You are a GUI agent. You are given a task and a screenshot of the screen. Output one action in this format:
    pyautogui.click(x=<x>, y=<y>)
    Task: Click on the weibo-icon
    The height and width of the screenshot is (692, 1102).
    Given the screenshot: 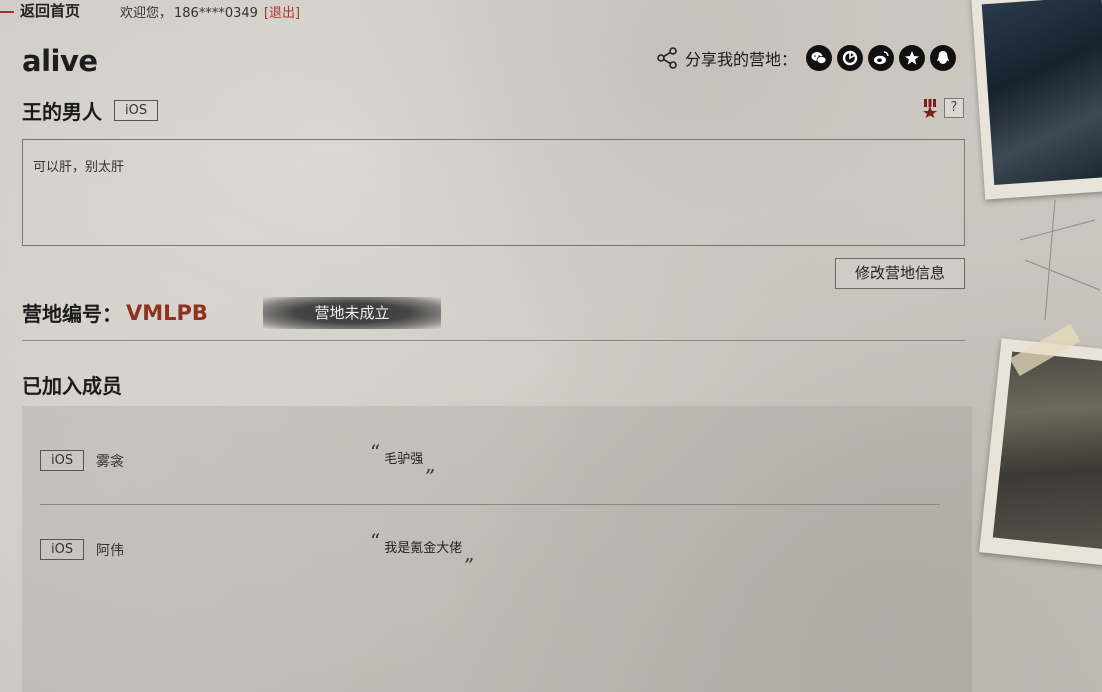 What is the action you would take?
    pyautogui.click(x=881, y=58)
    